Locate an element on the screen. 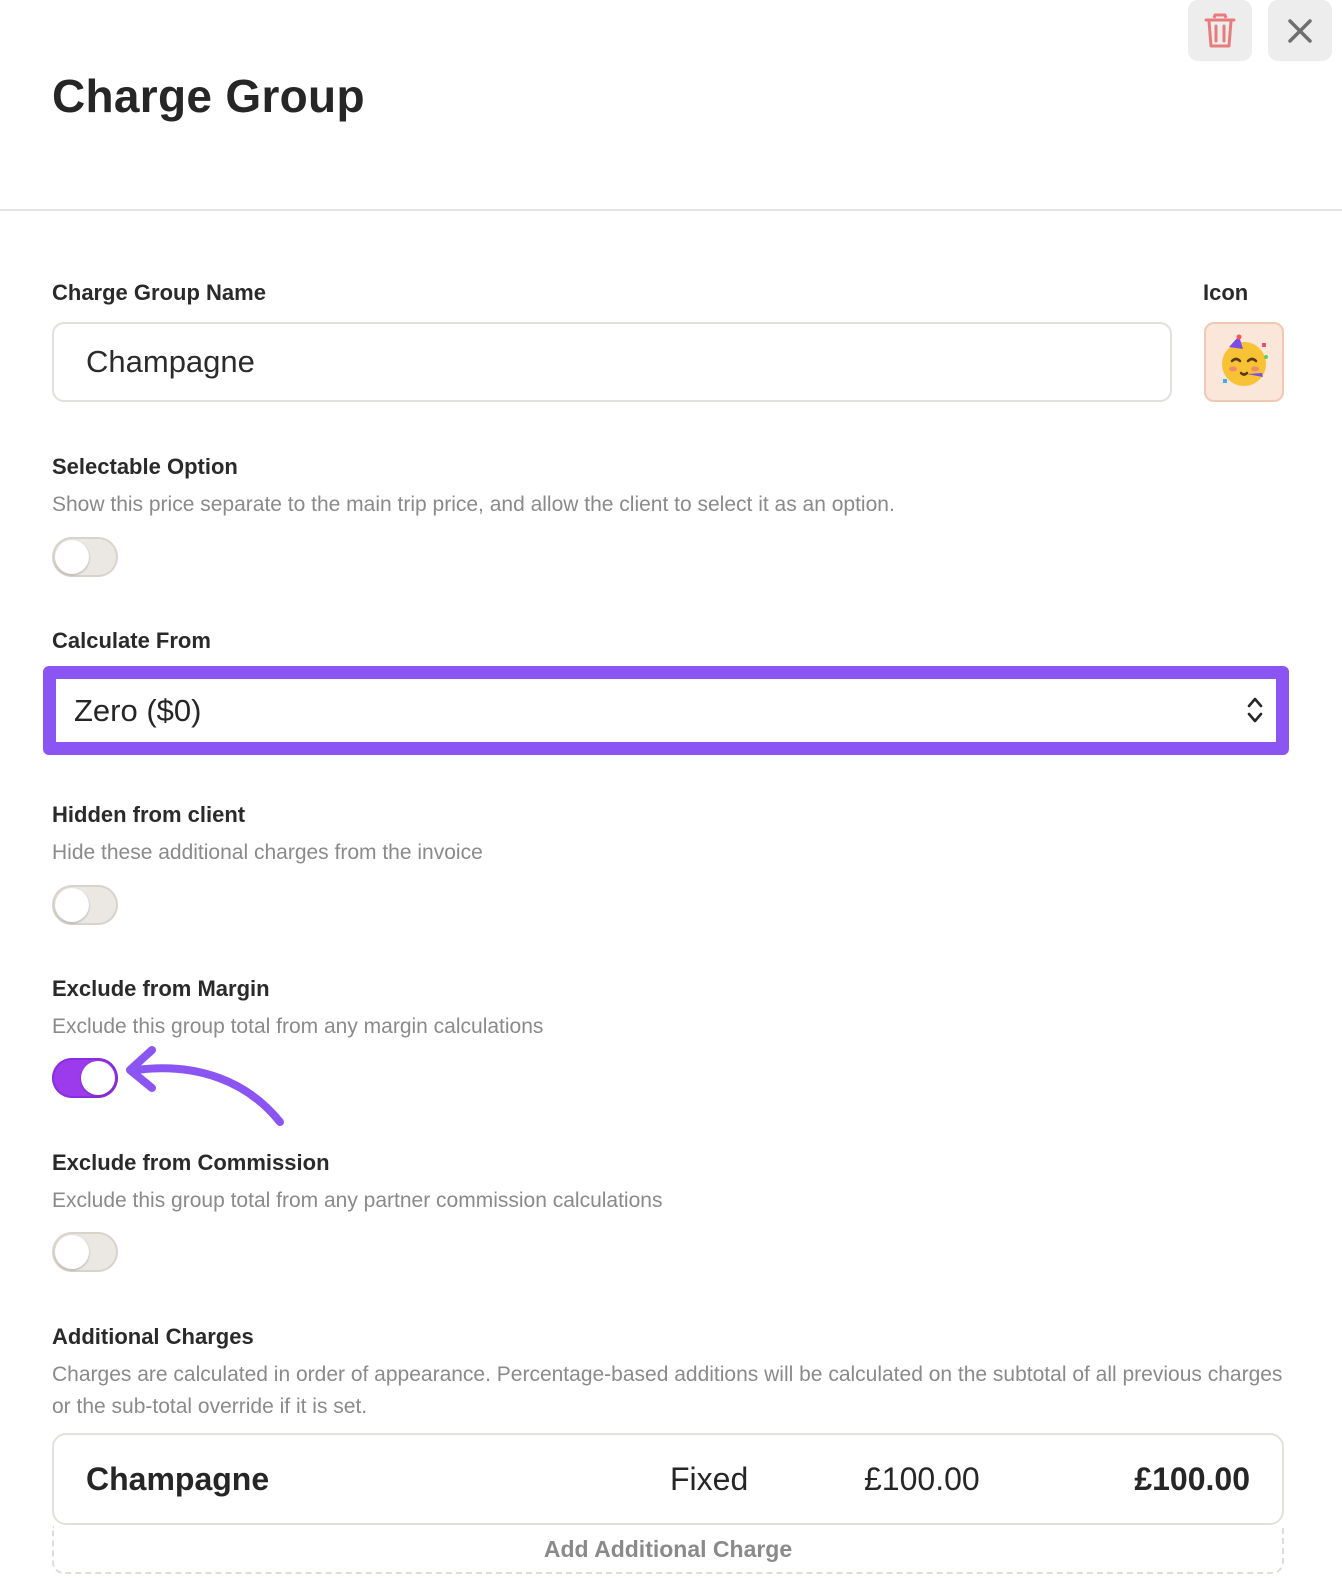  close-icon is located at coordinates (1300, 30).